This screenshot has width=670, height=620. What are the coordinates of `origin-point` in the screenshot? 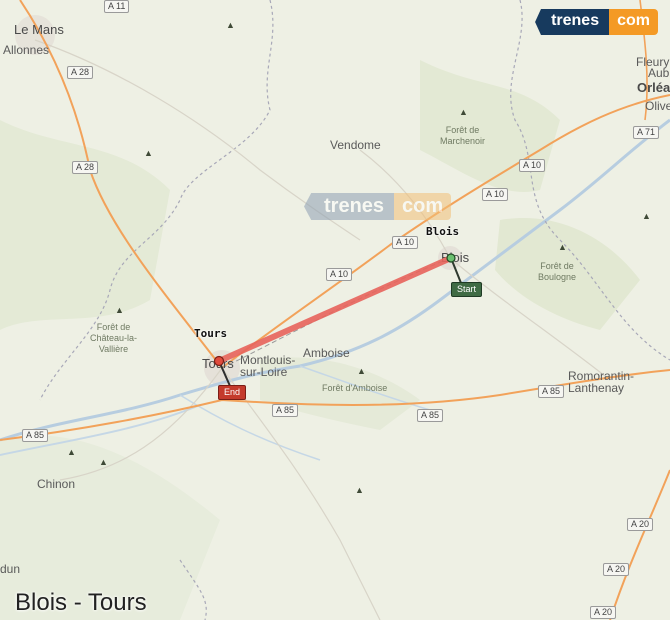 It's located at (451, 258).